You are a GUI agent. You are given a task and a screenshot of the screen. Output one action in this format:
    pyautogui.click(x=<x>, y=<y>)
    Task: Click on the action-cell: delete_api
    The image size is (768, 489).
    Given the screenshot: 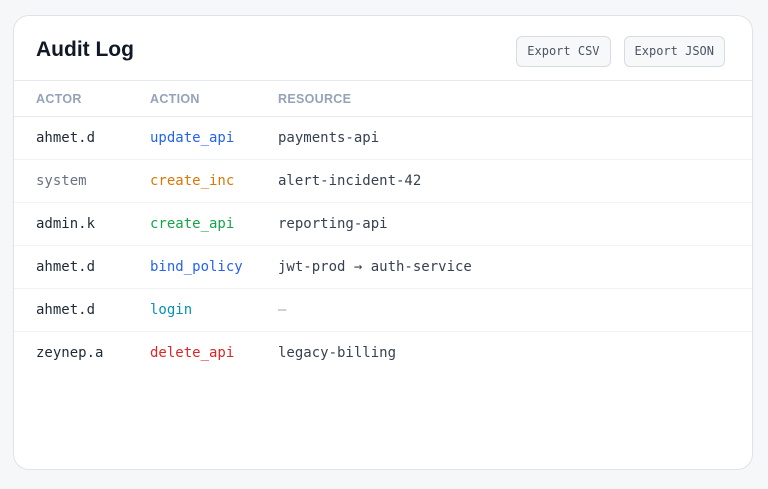 What is the action you would take?
    pyautogui.click(x=192, y=353)
    